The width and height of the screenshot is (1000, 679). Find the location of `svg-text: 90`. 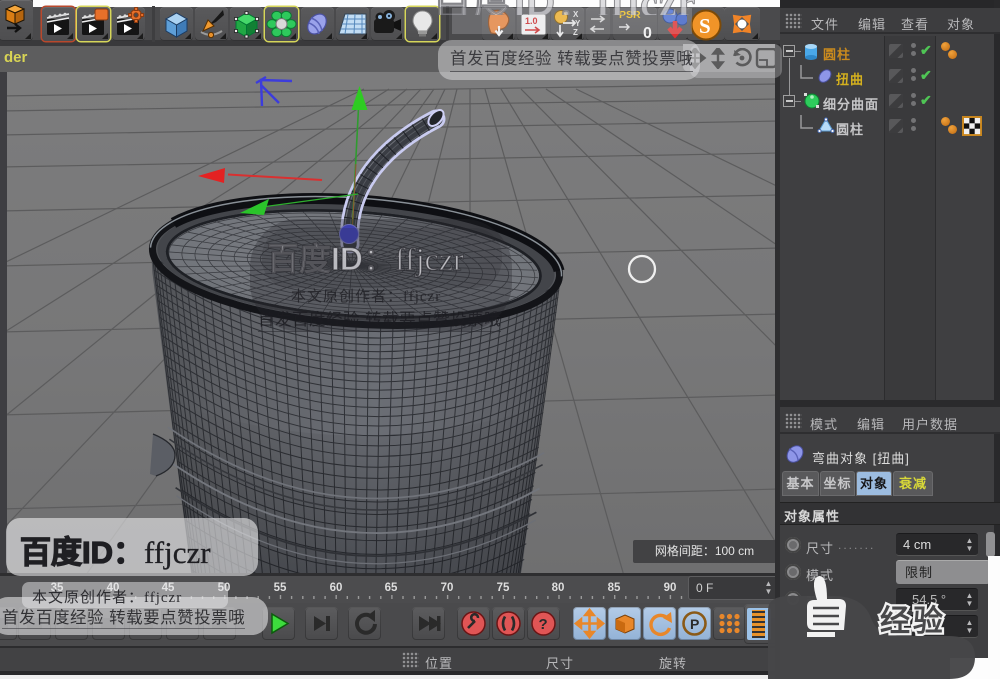

svg-text: 90 is located at coordinates (670, 588).